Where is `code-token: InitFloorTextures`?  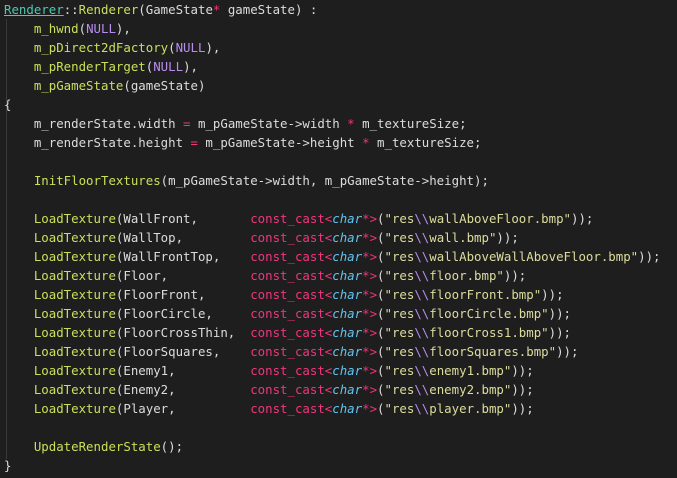 code-token: InitFloorTextures is located at coordinates (97, 180).